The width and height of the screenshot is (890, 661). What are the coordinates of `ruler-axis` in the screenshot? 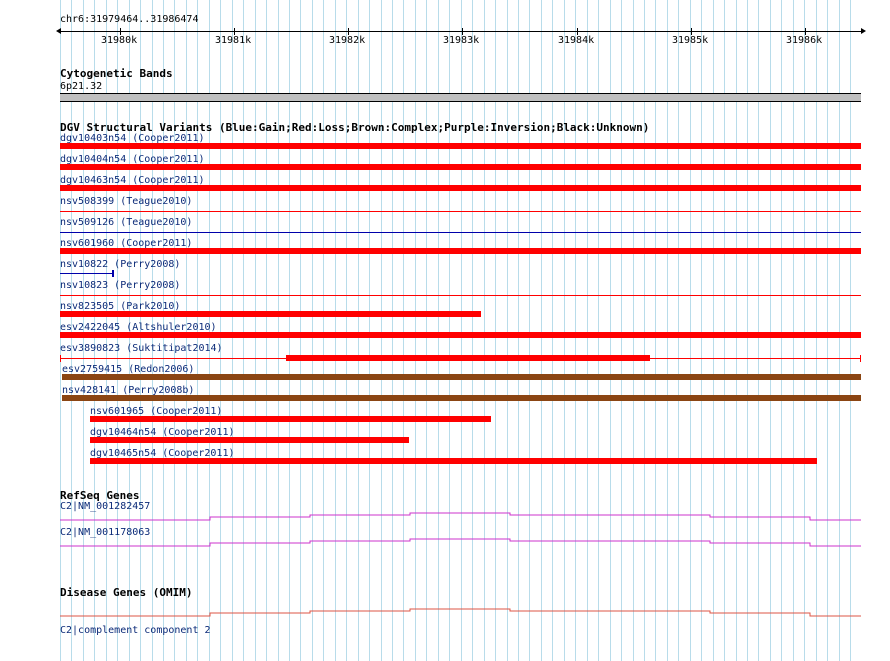 It's located at (460, 31).